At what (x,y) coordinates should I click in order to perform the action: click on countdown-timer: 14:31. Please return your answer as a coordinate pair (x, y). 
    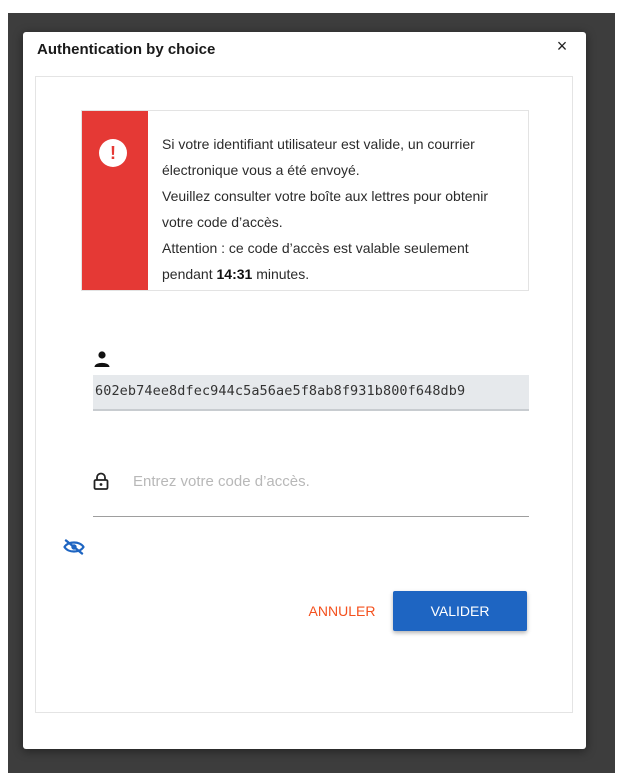
    Looking at the image, I should click on (234, 274).